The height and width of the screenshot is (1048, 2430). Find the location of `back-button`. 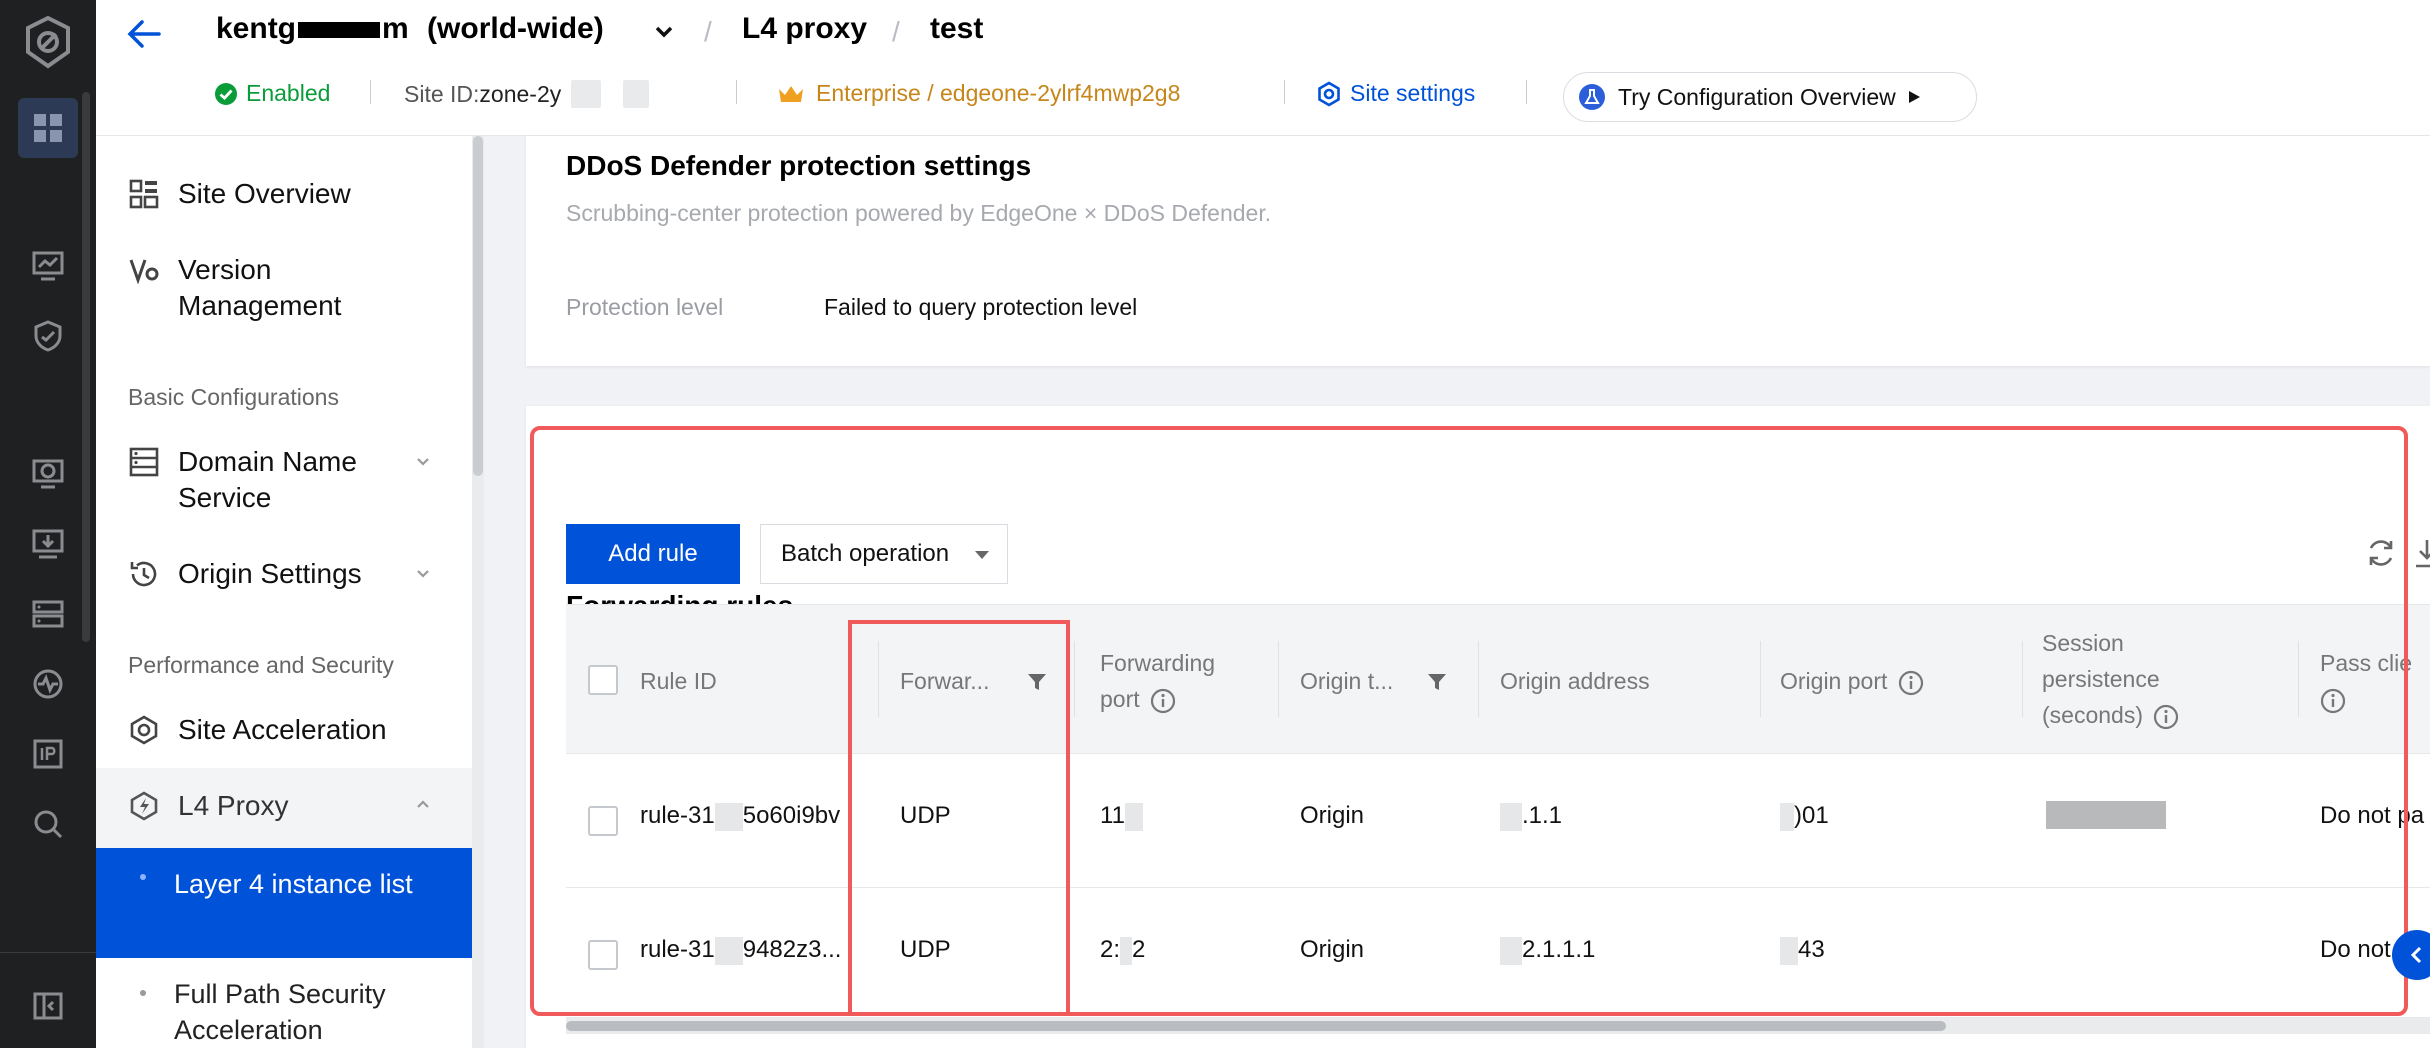

back-button is located at coordinates (144, 34).